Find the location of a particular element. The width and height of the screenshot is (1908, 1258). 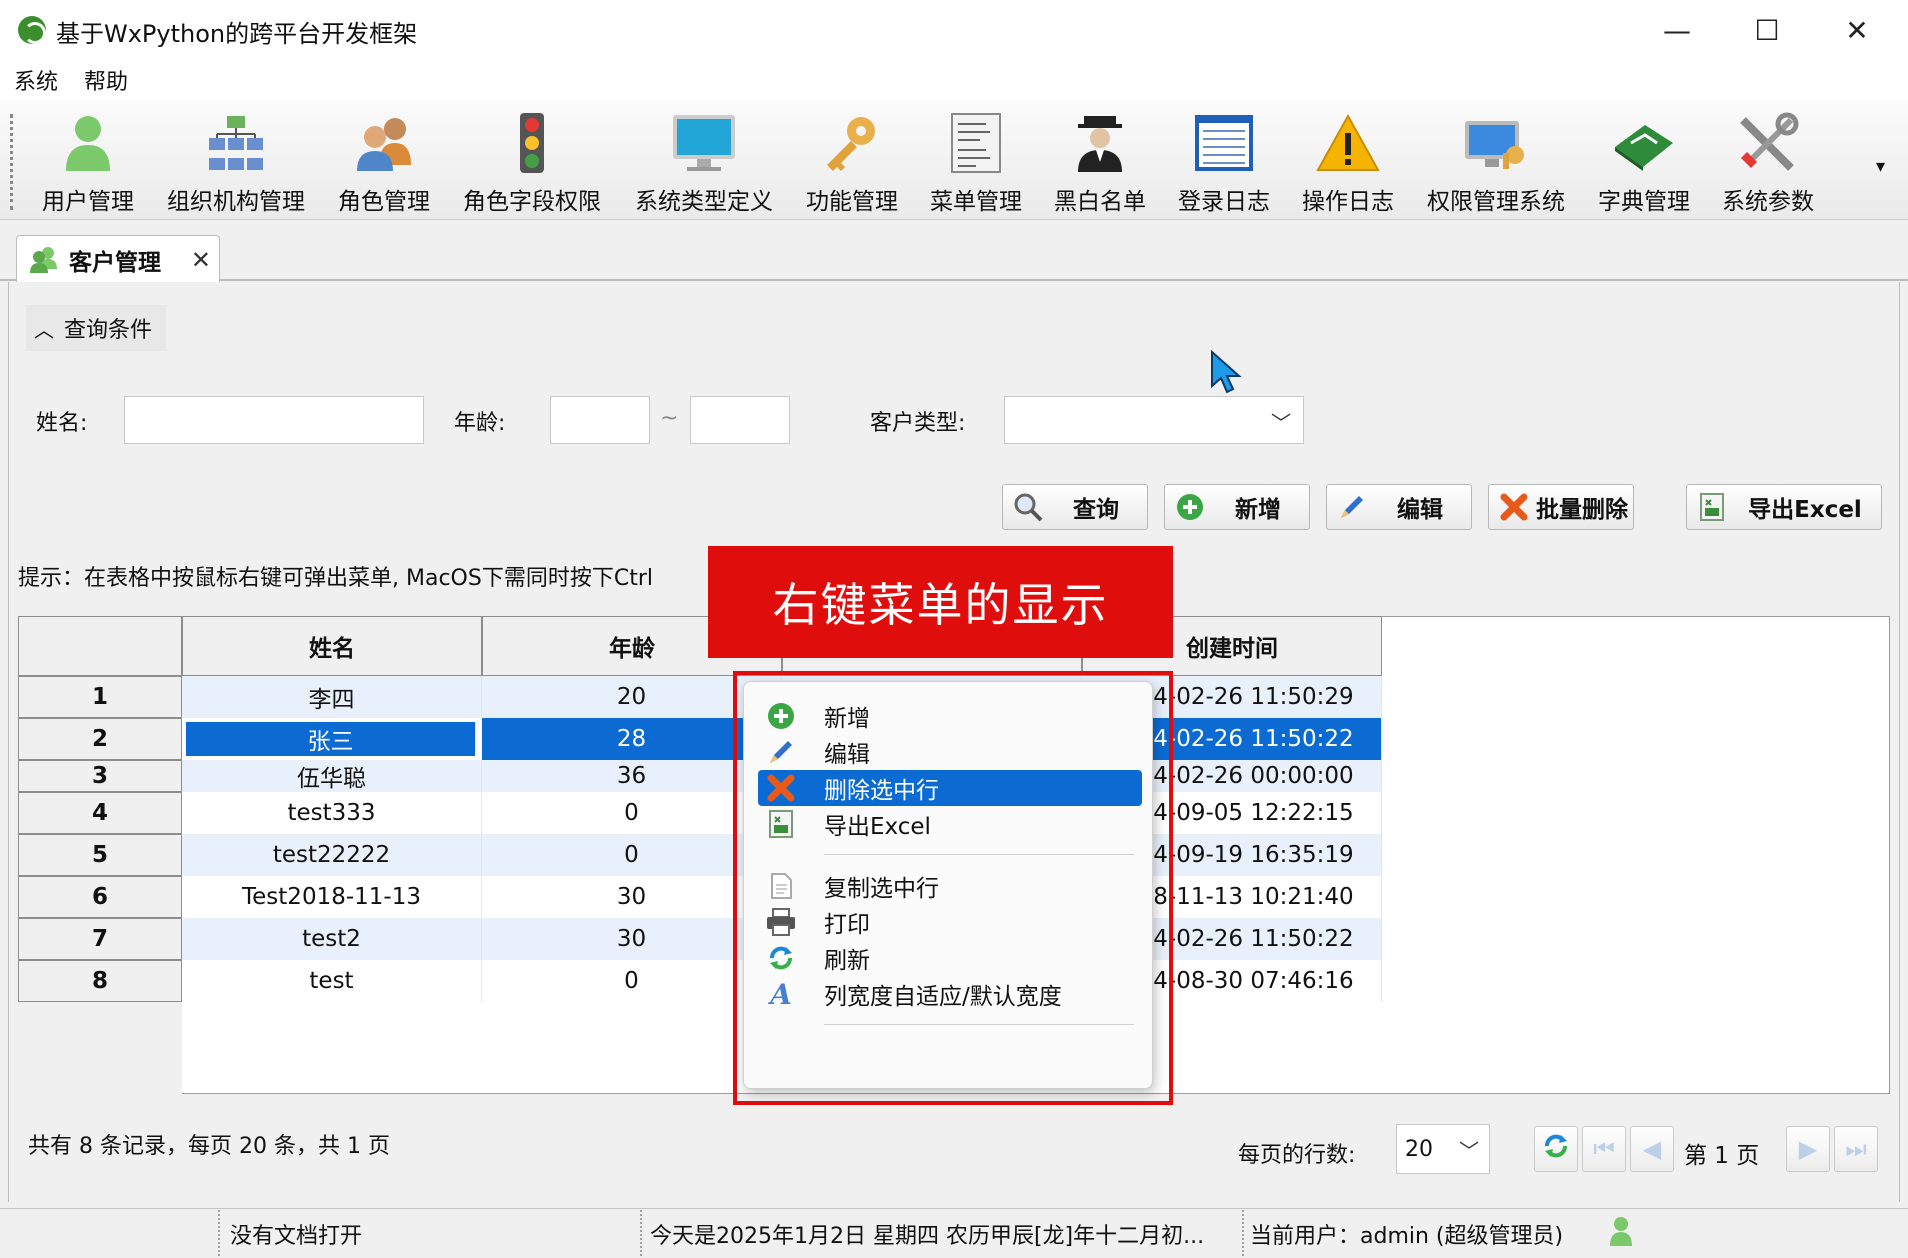

context-menu-item-refresh: 刷新 is located at coordinates (950, 958).